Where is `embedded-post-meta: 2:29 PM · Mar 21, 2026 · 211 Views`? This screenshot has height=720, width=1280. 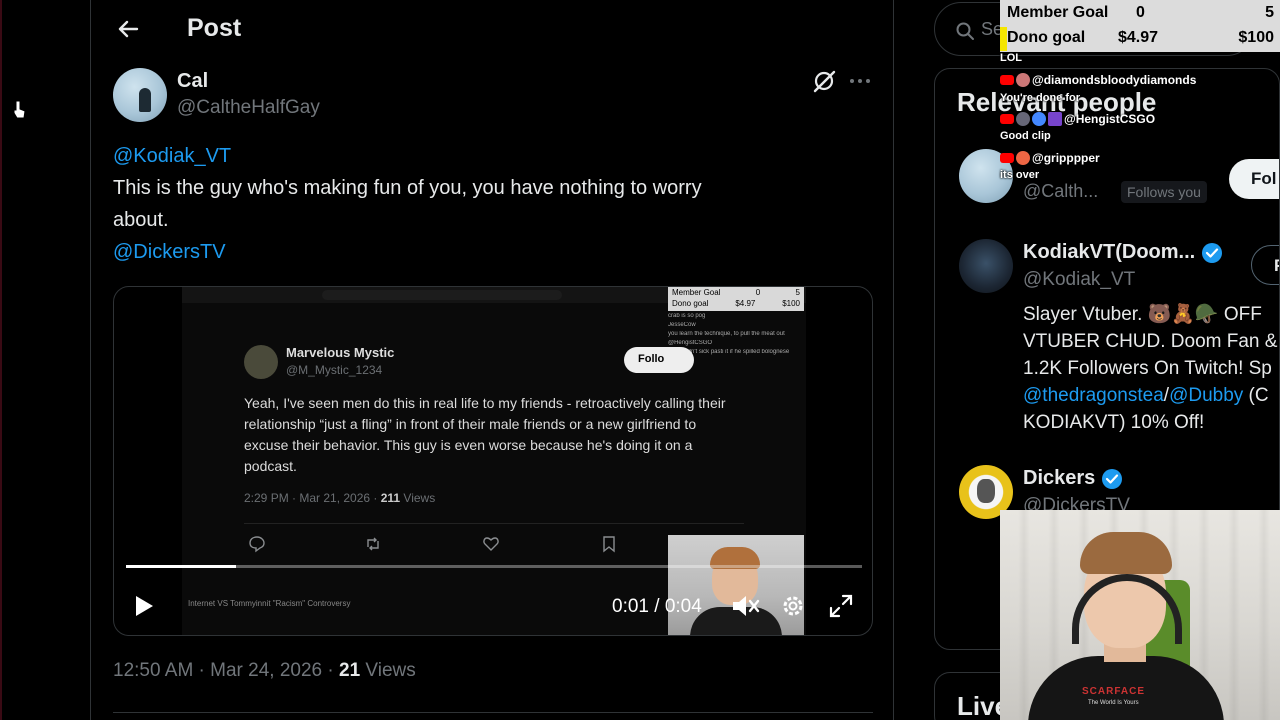 embedded-post-meta: 2:29 PM · Mar 21, 2026 · 211 Views is located at coordinates (339, 498).